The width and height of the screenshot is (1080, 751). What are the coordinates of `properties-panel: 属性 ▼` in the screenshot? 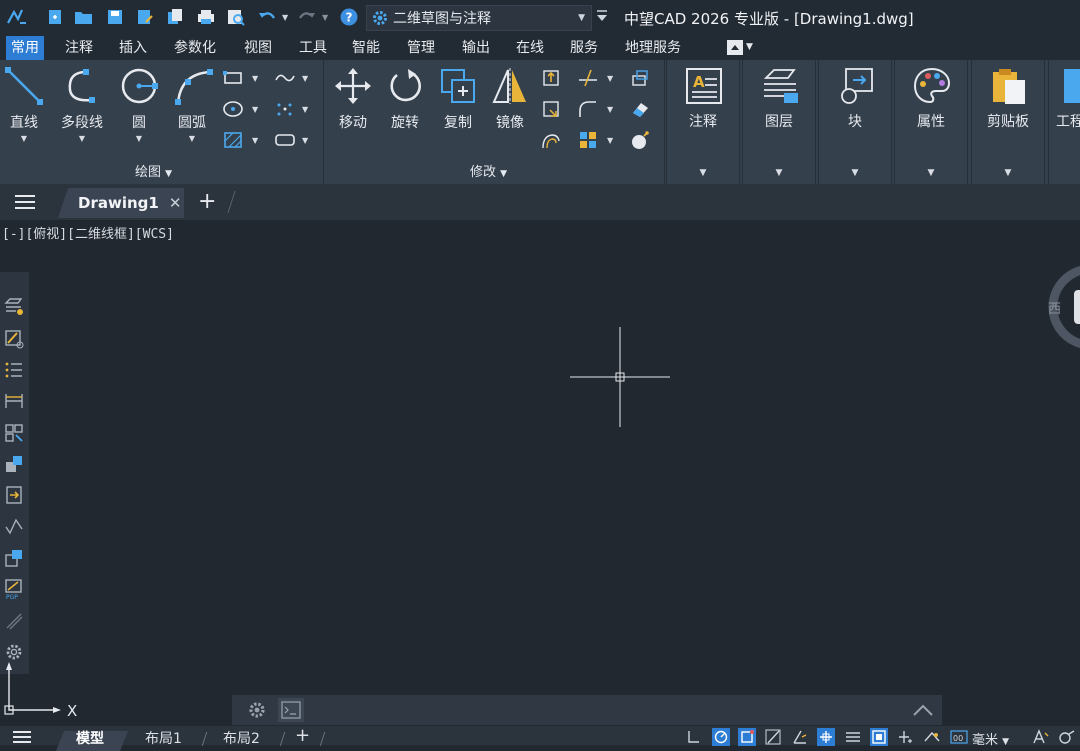 It's located at (931, 122).